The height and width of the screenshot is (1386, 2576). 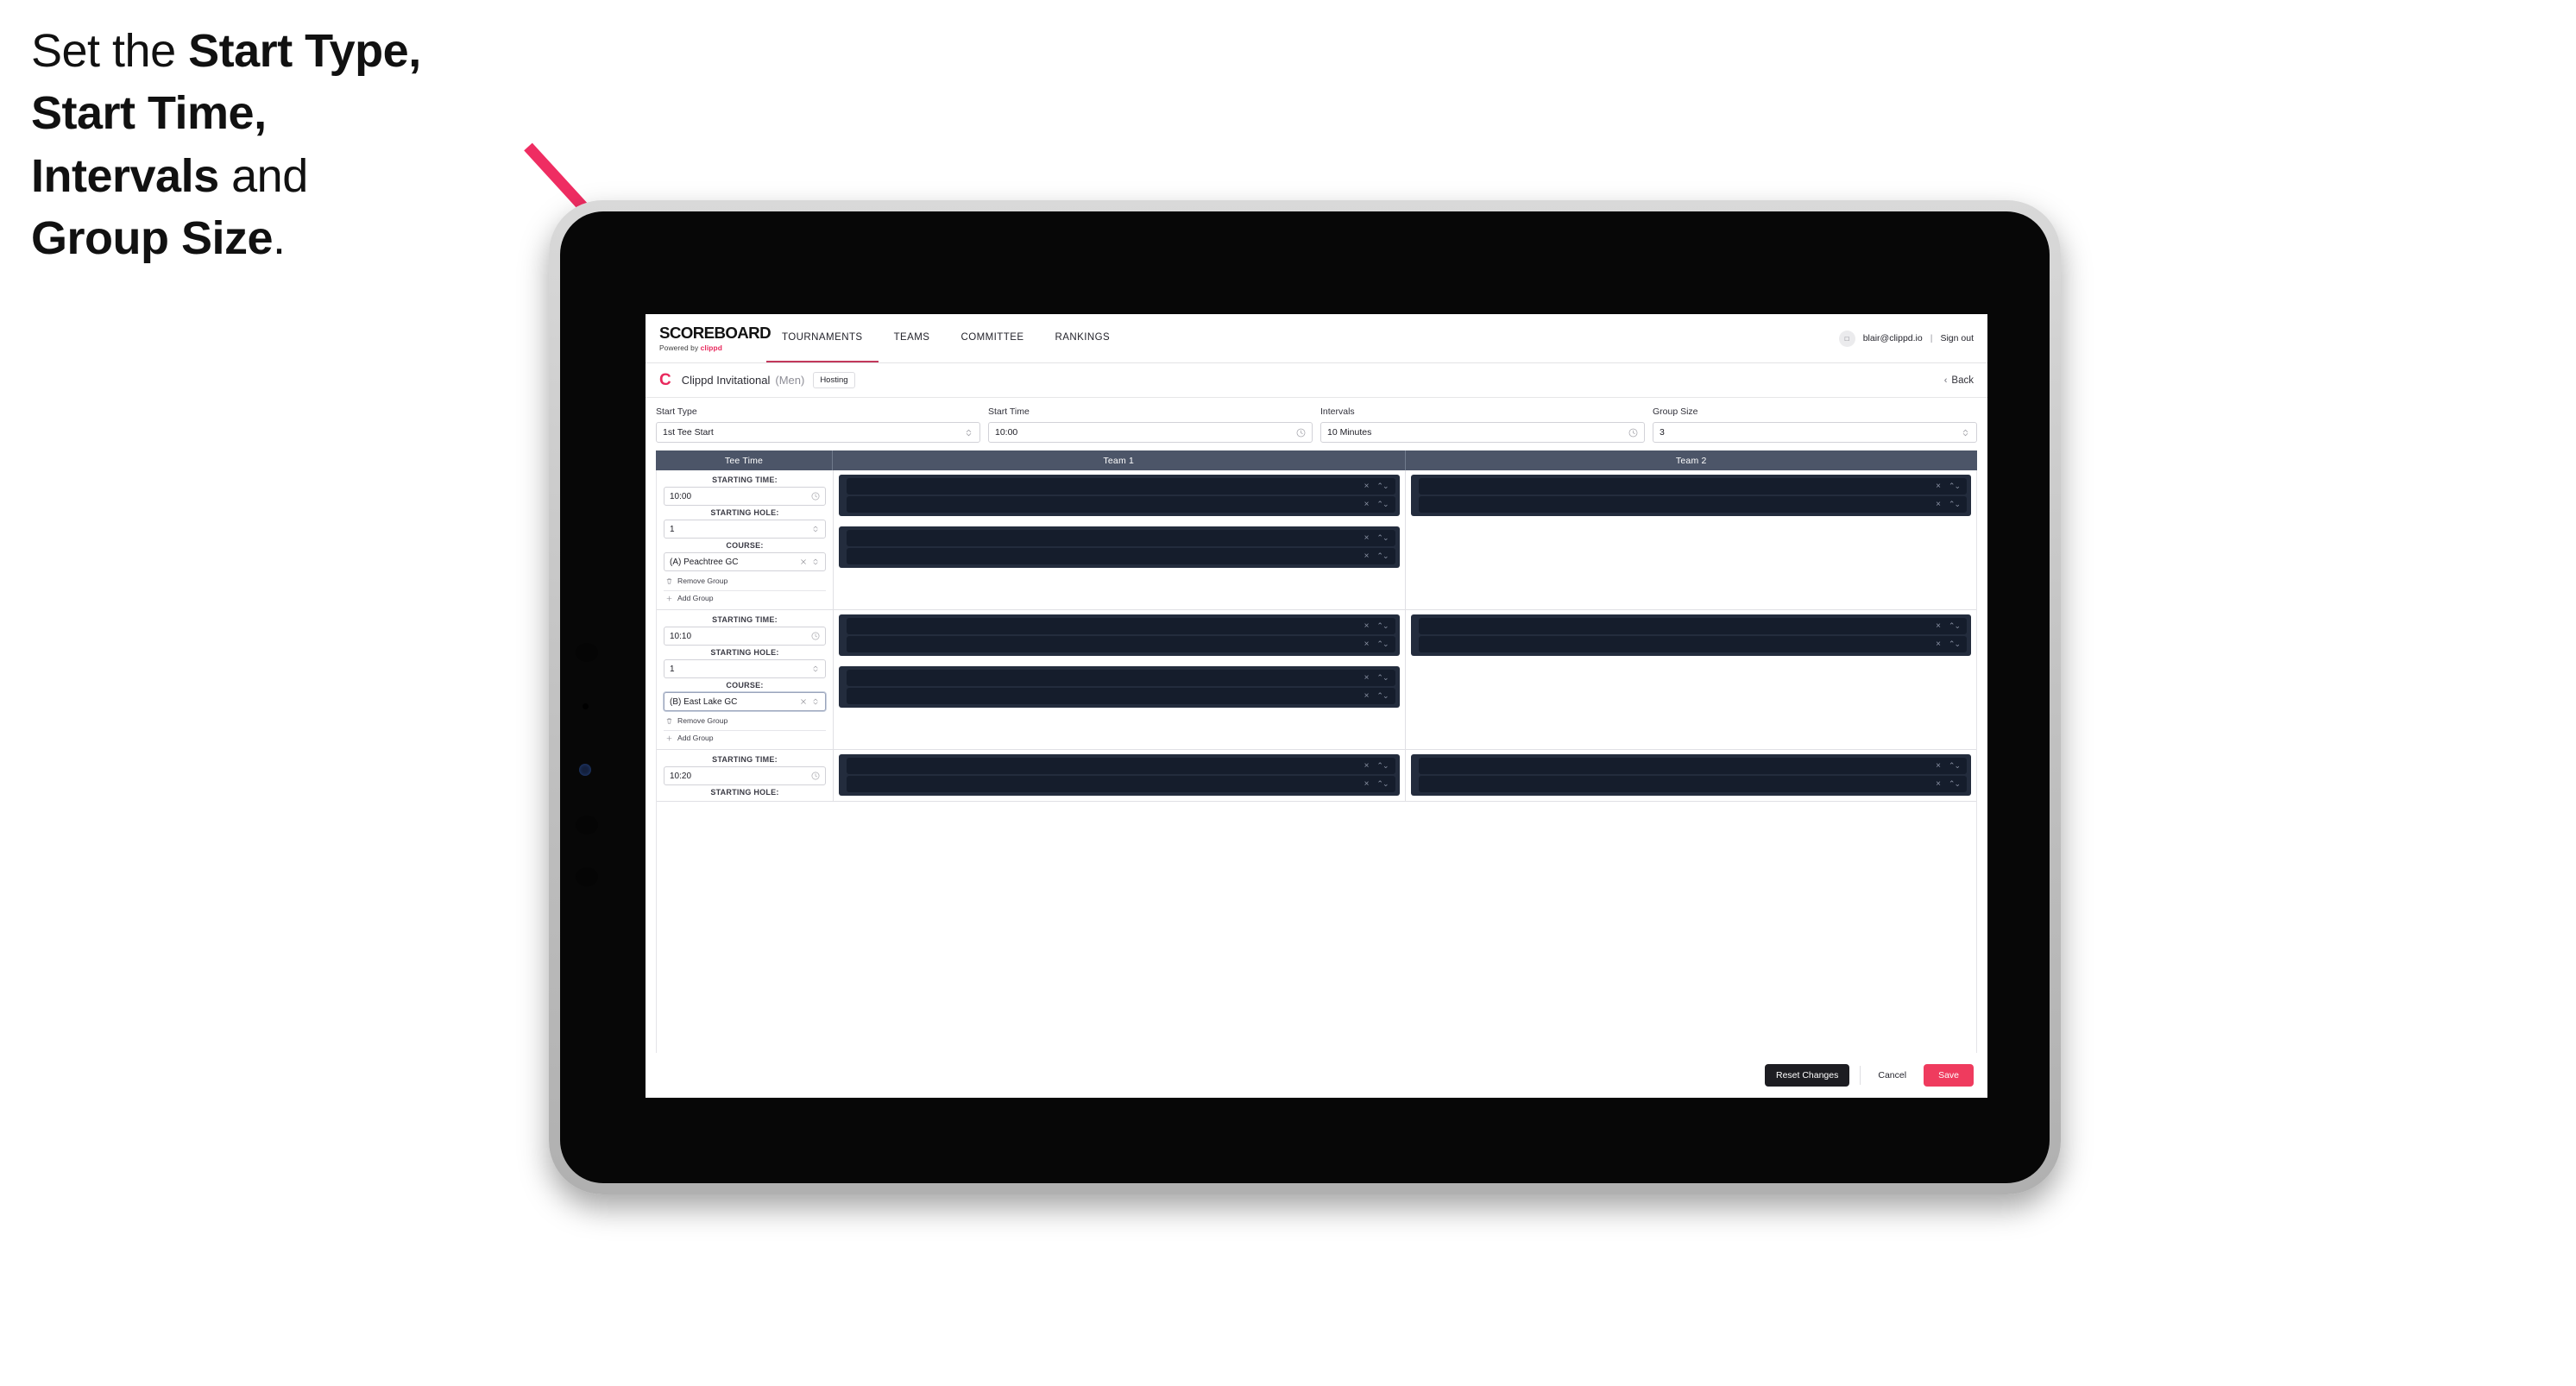 What do you see at coordinates (1959, 380) in the screenshot?
I see `back-button: ‹ Back` at bounding box center [1959, 380].